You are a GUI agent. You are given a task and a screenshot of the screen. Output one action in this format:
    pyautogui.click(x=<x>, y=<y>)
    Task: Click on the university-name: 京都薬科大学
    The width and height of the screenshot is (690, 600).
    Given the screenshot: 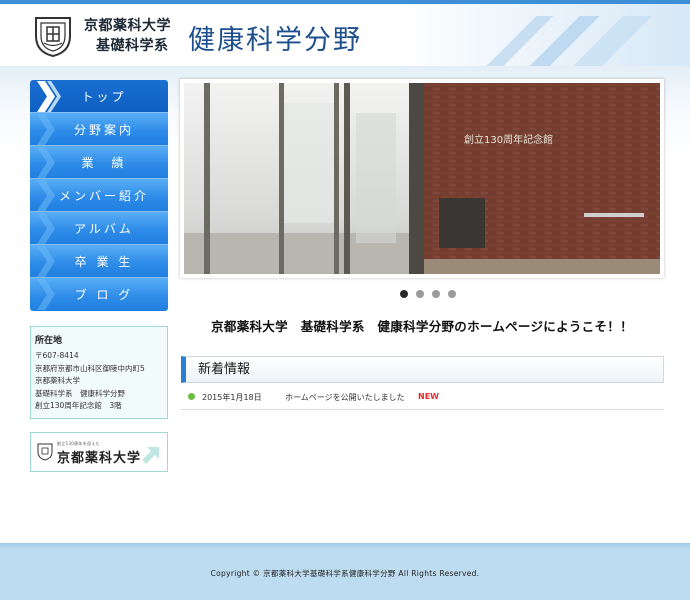 What is the action you would take?
    pyautogui.click(x=127, y=26)
    